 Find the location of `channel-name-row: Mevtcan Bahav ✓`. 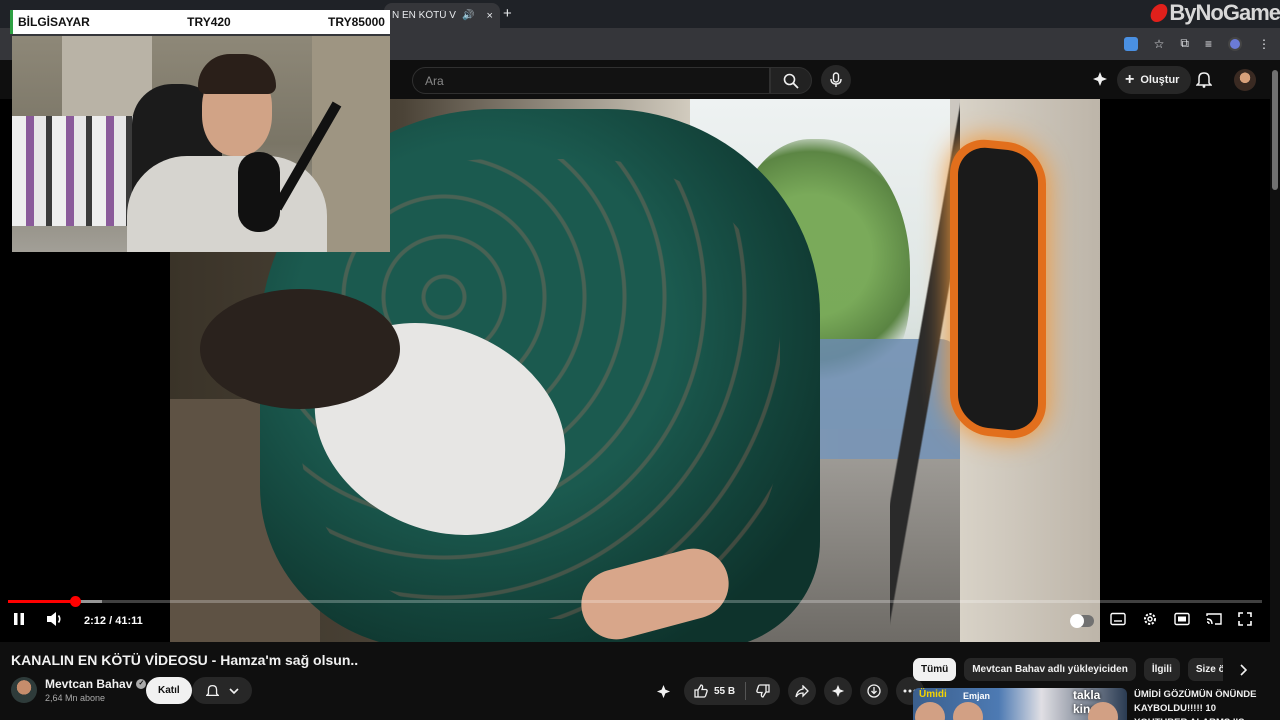

channel-name-row: Mevtcan Bahav ✓ is located at coordinates (96, 684).